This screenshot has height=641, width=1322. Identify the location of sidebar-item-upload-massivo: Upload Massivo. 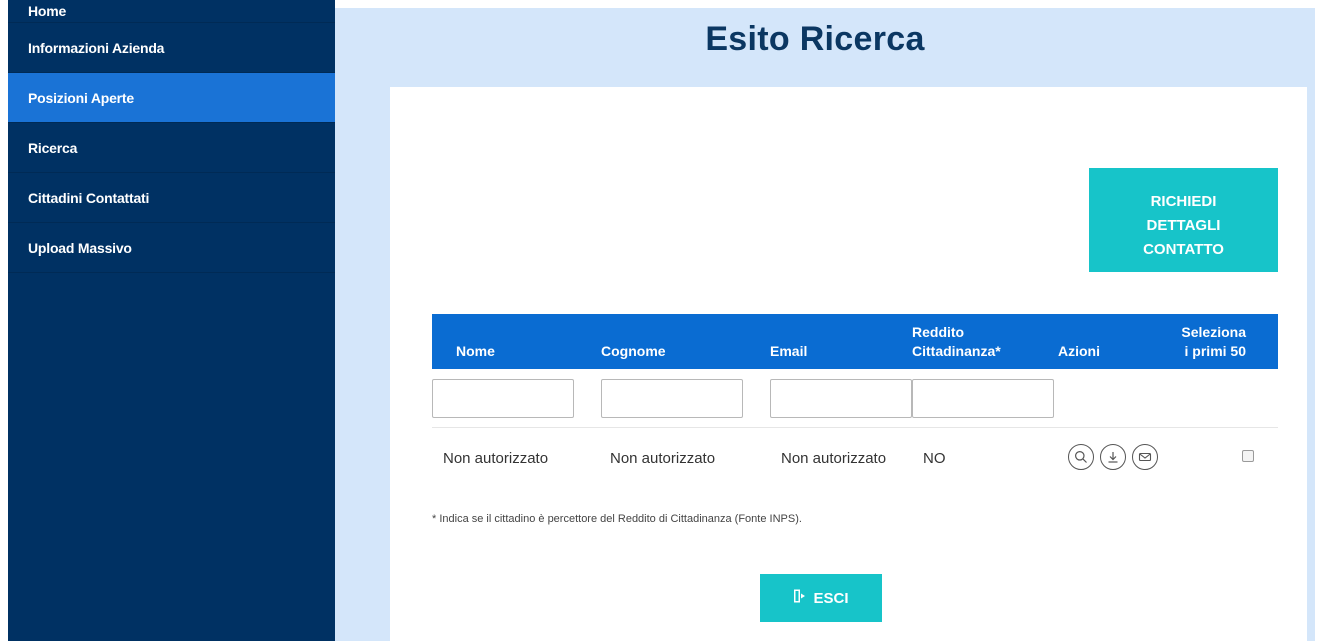
(171, 248).